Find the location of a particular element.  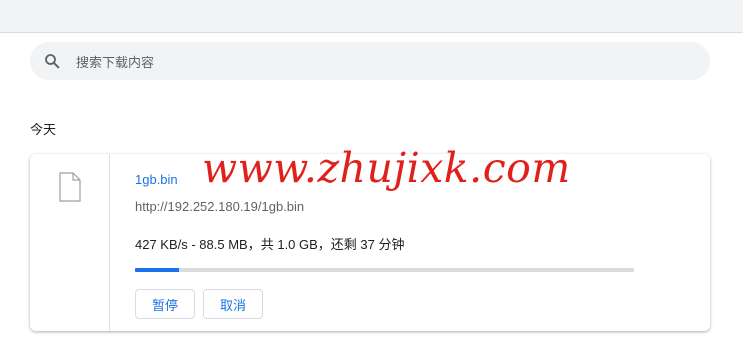

date-header: 今天 is located at coordinates (43, 129).